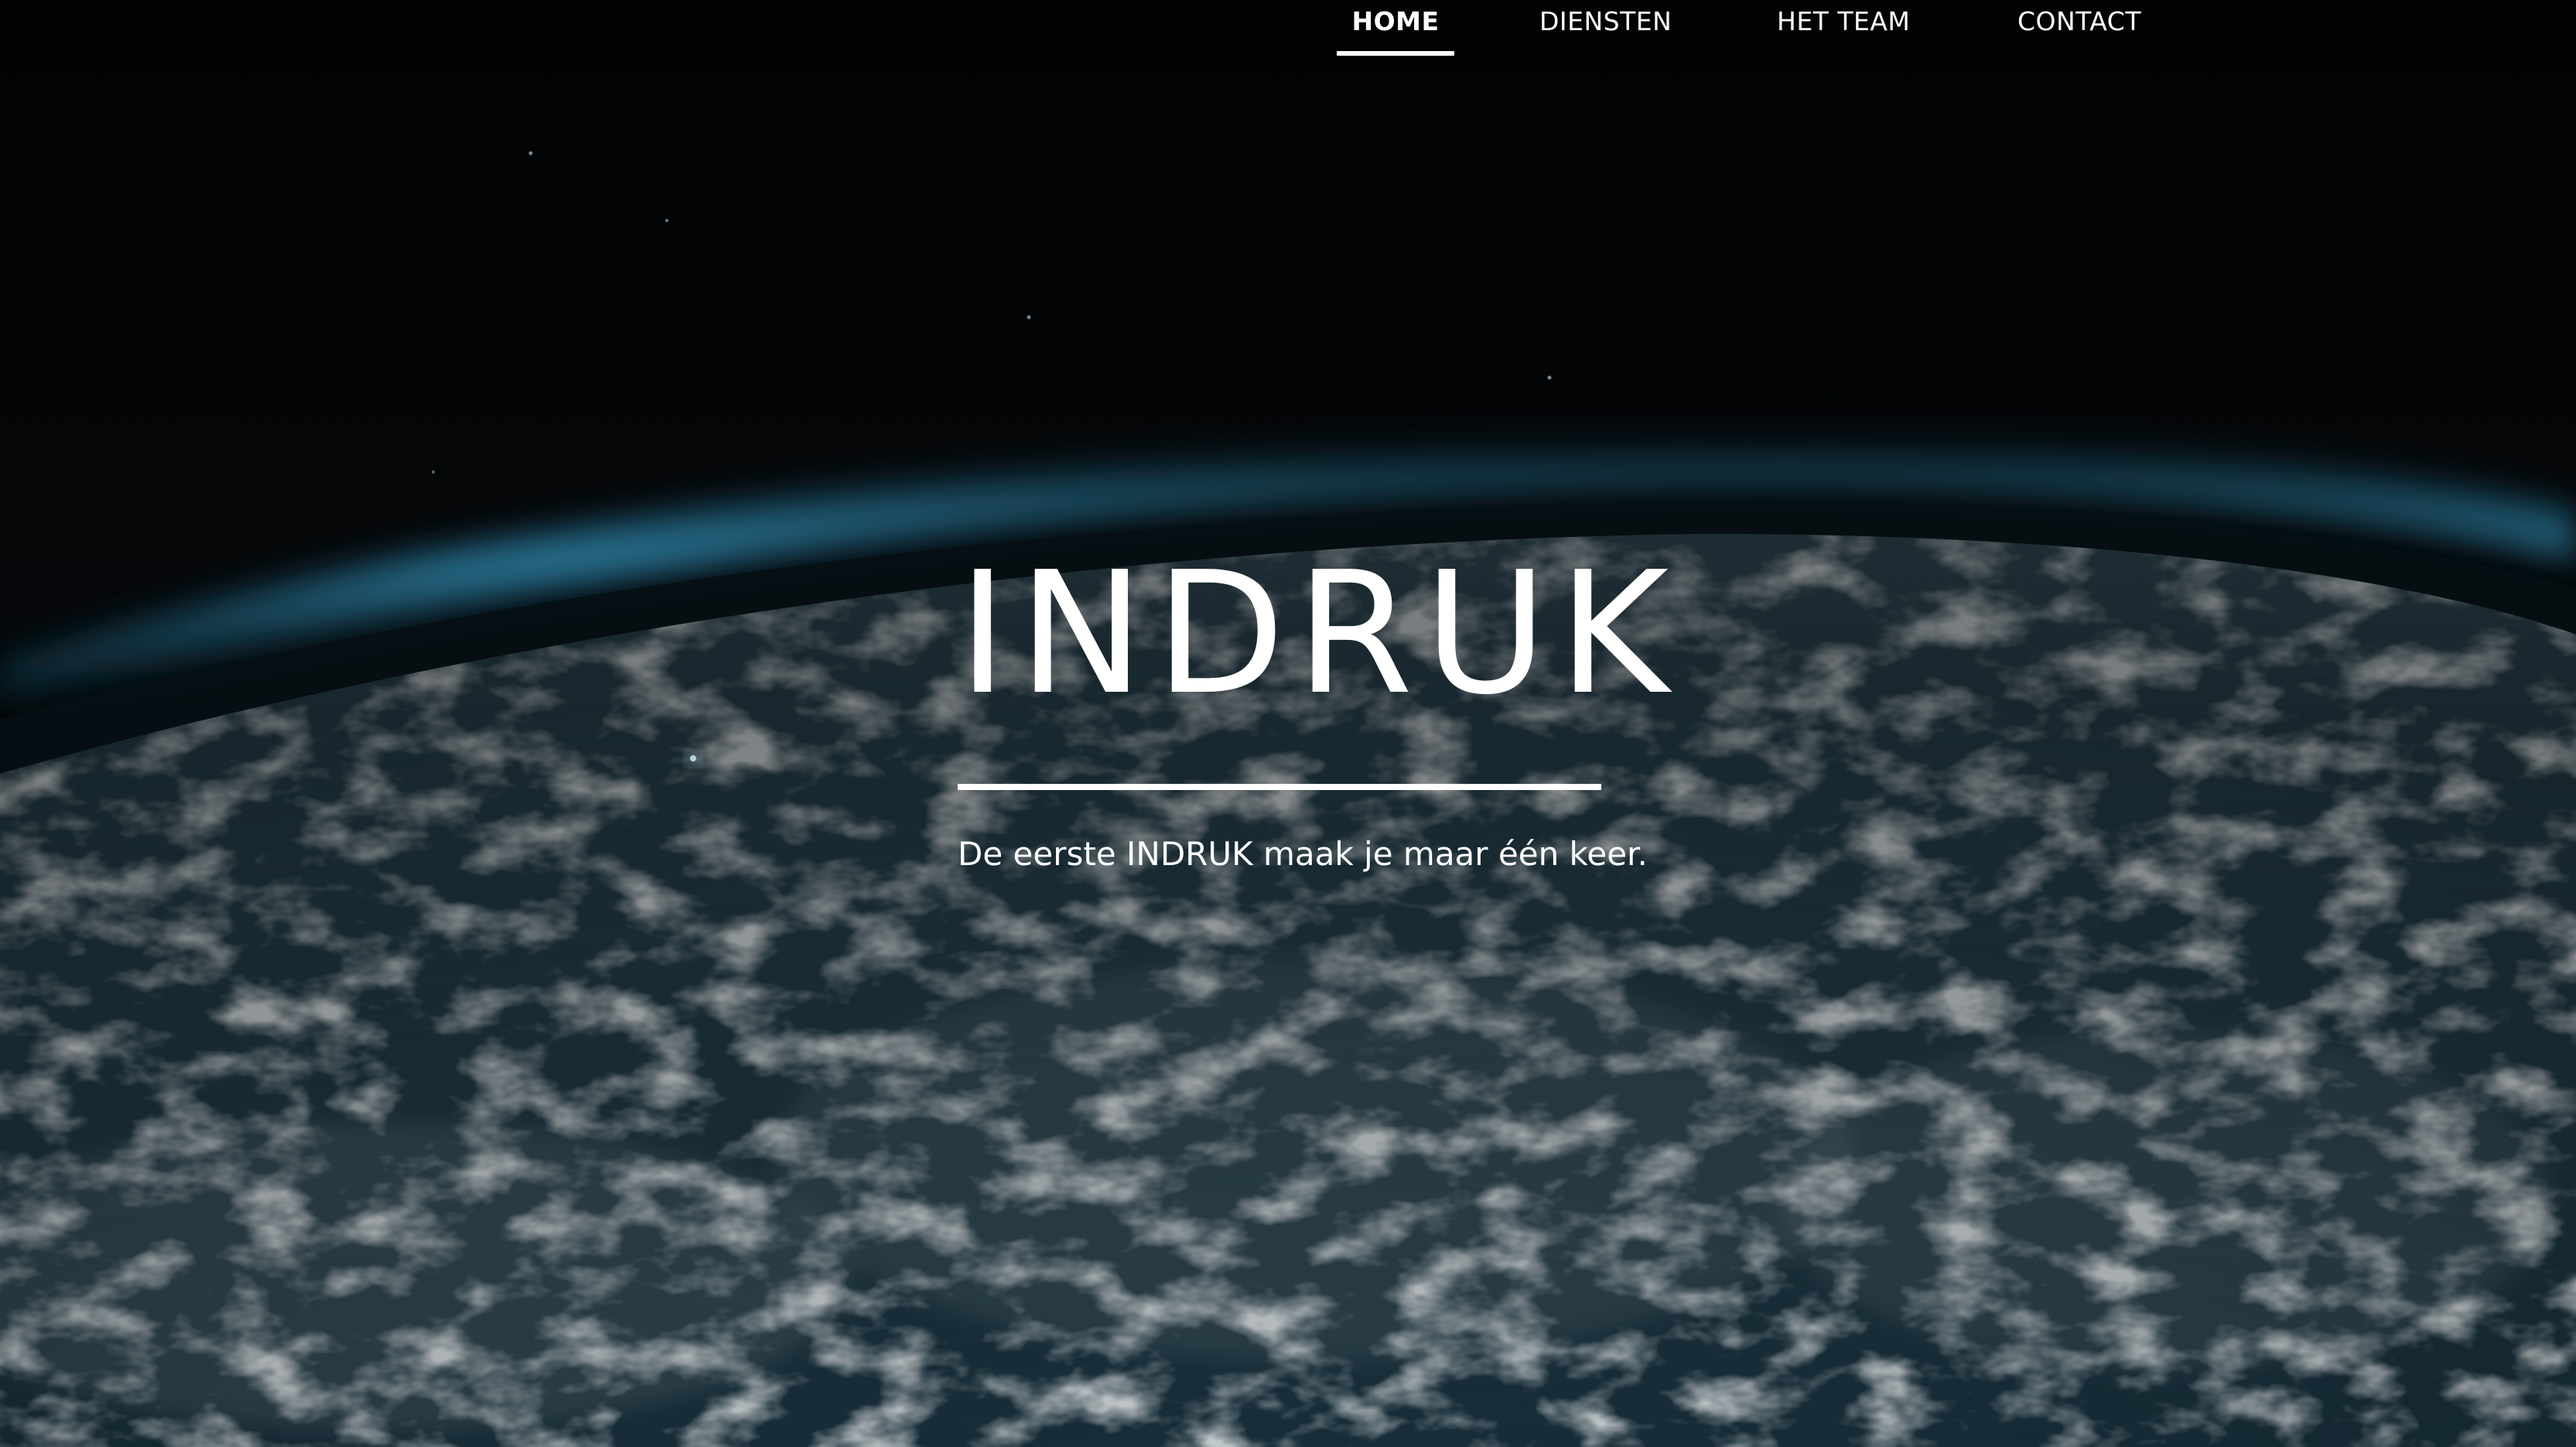 The image size is (2576, 1447). Describe the element at coordinates (1395, 28) in the screenshot. I see `nav-item-home: HOME` at that location.